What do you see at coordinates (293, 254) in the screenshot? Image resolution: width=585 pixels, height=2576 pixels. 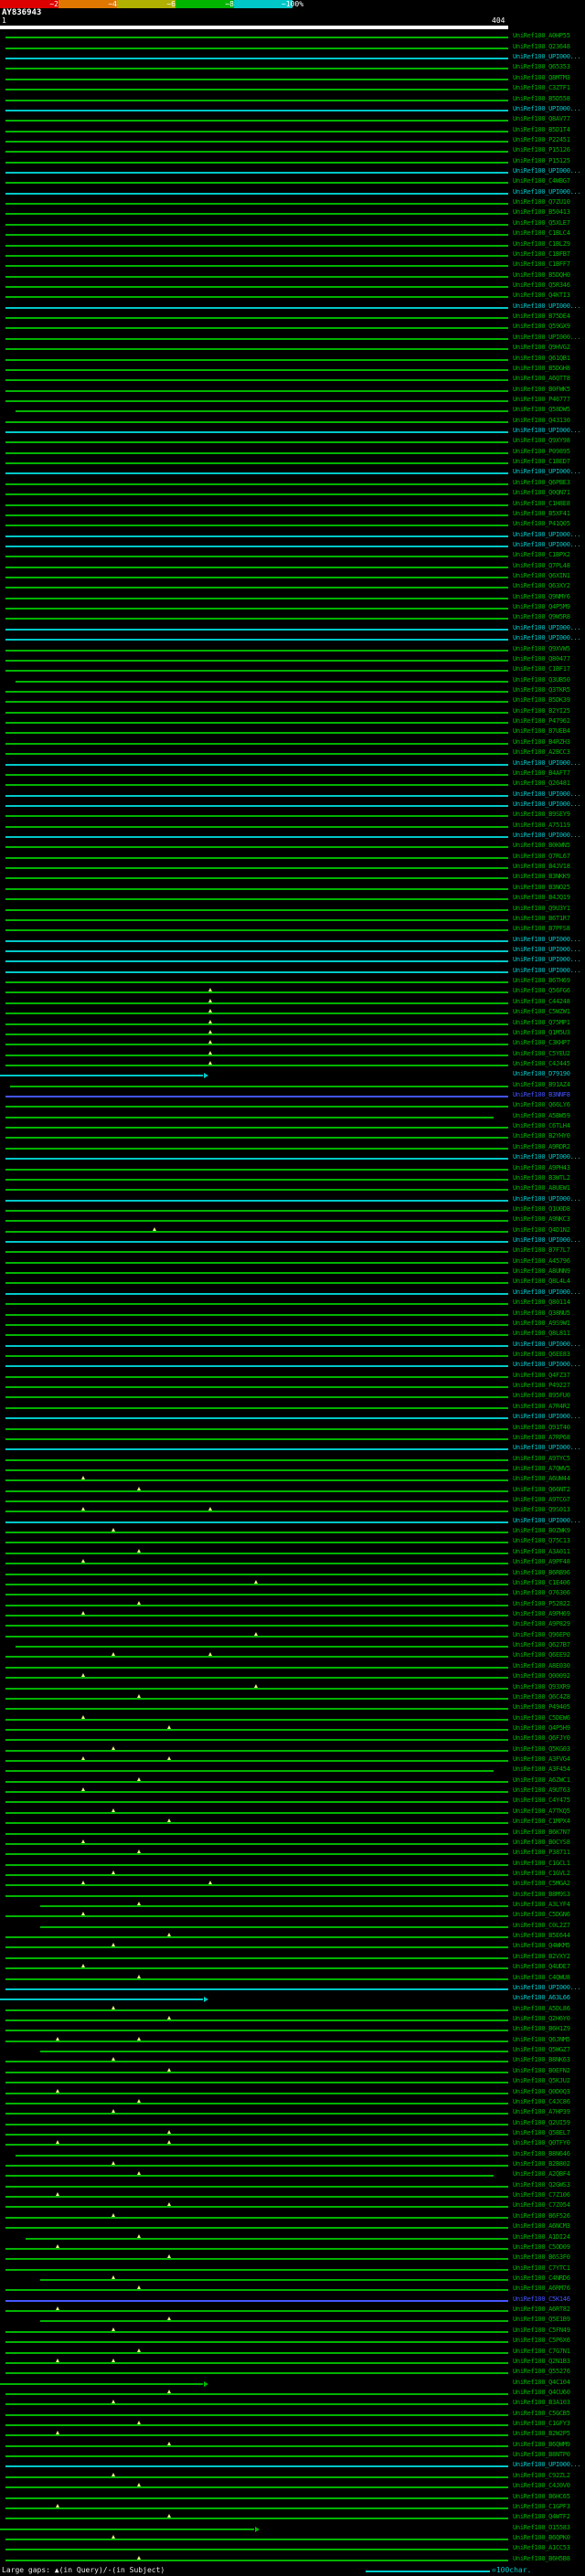 I see `hit-row: UniRef100_C1BFB7` at bounding box center [293, 254].